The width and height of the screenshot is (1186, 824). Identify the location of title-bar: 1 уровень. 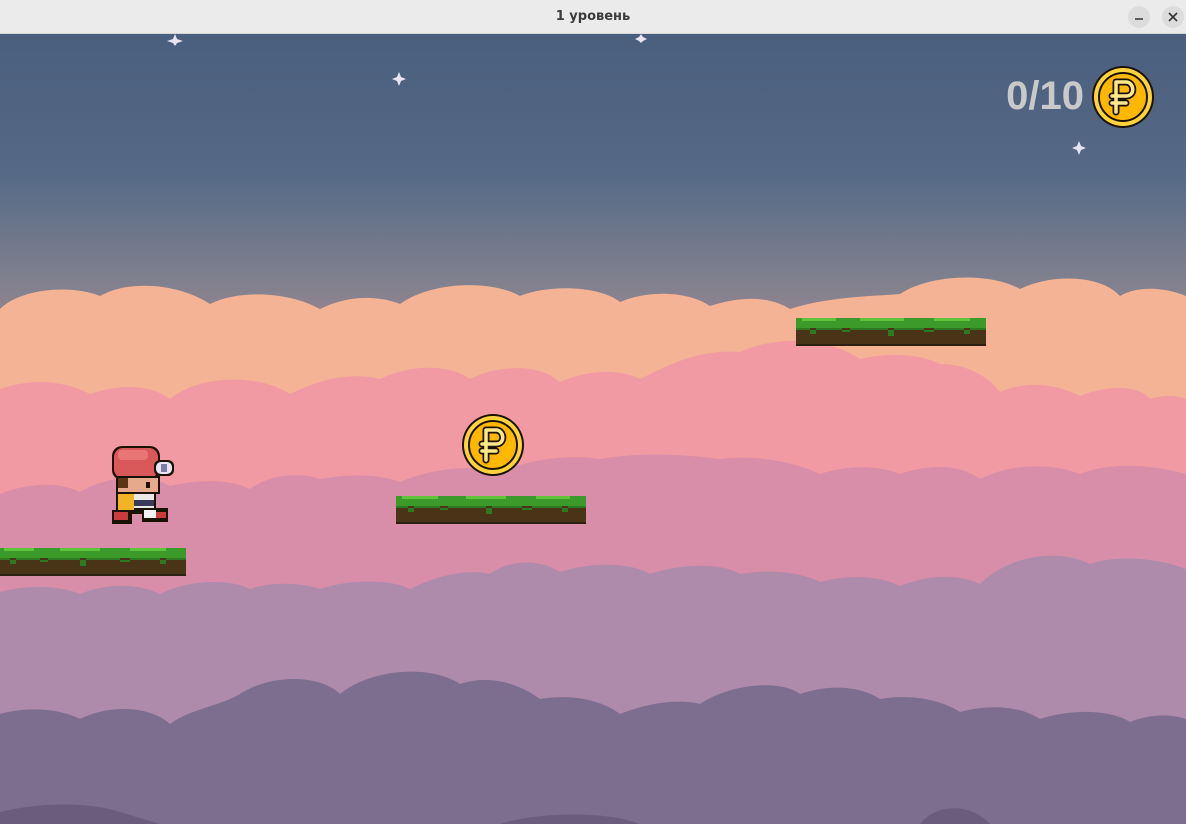
(593, 17).